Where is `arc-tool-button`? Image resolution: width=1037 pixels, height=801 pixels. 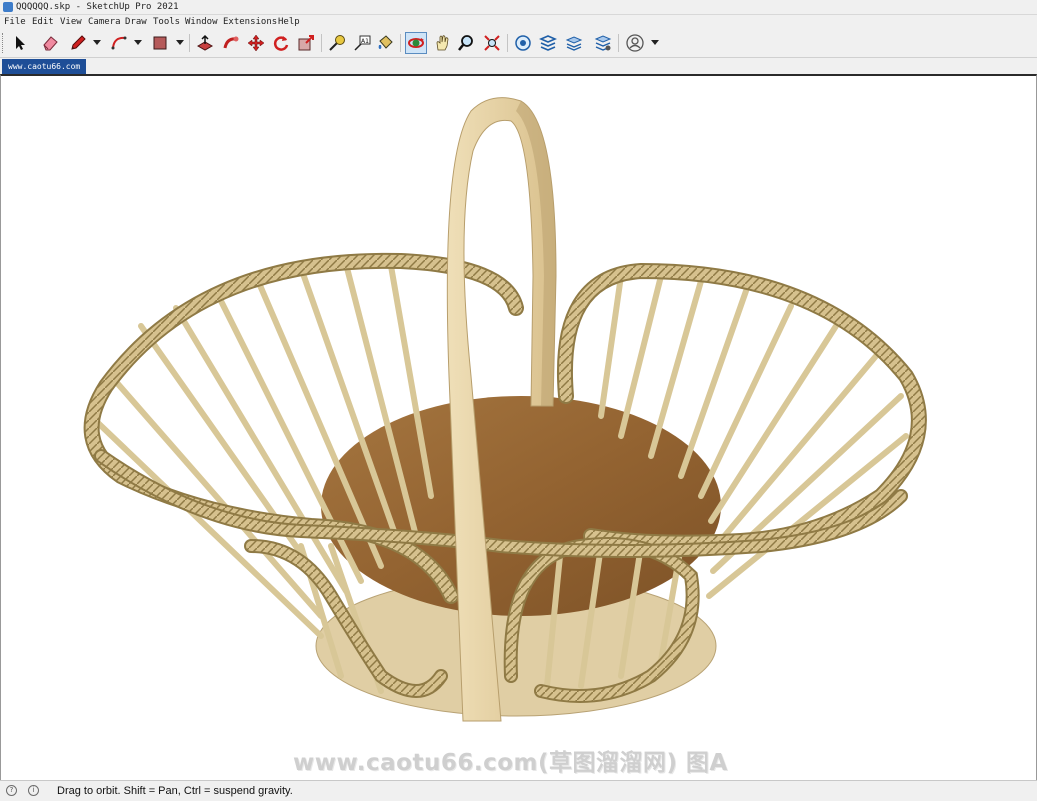
arc-tool-button is located at coordinates (119, 43).